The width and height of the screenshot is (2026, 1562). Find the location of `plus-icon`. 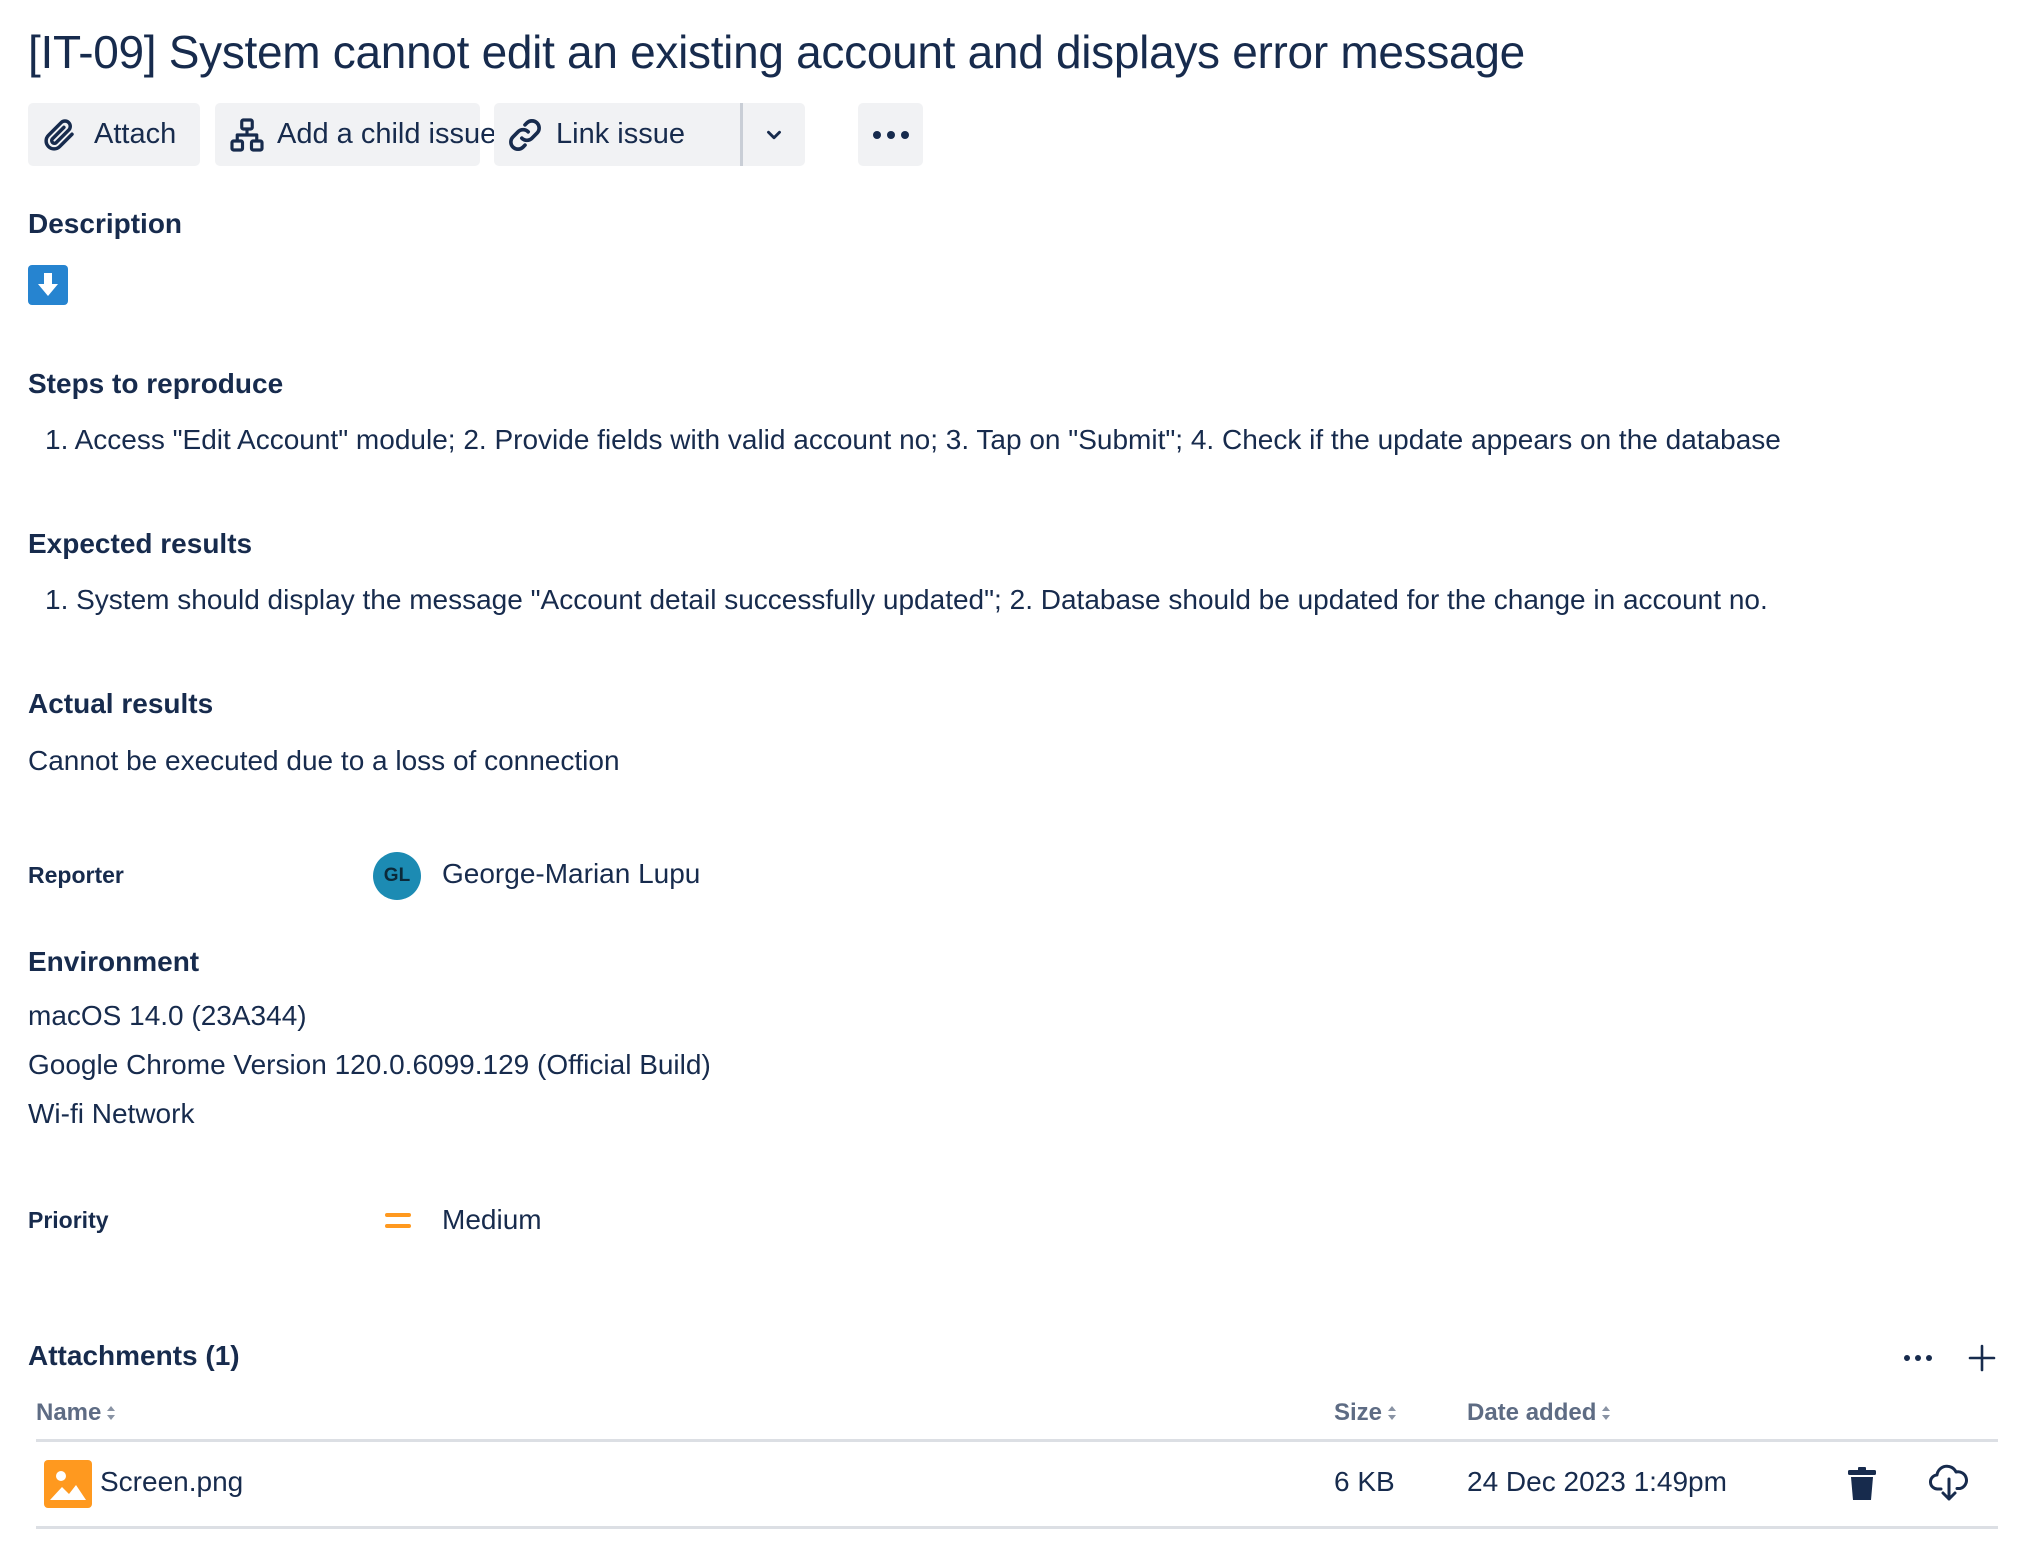

plus-icon is located at coordinates (1982, 1358).